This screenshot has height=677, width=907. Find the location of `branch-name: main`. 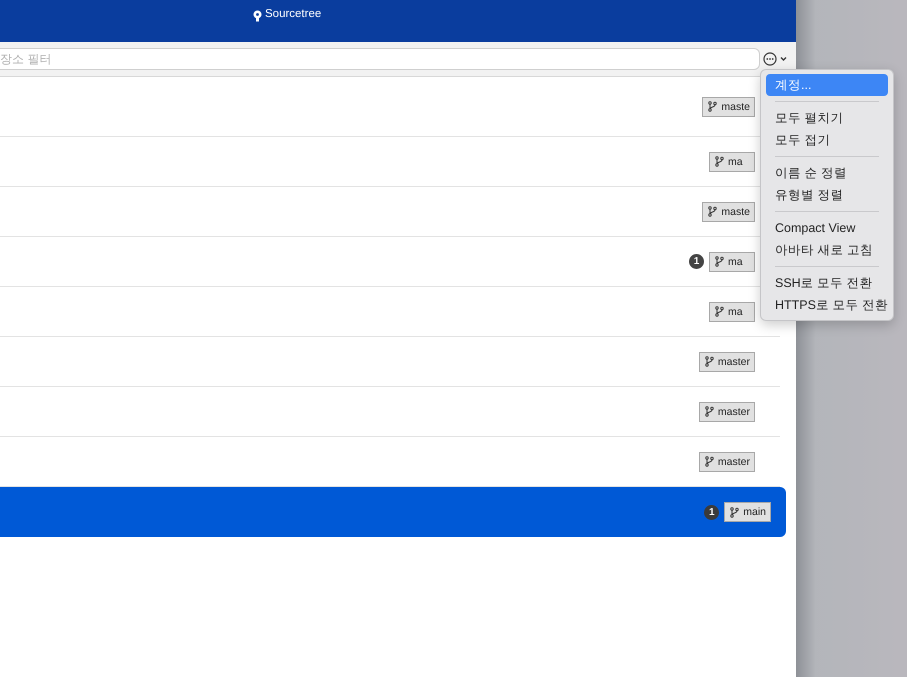

branch-name: main is located at coordinates (754, 512).